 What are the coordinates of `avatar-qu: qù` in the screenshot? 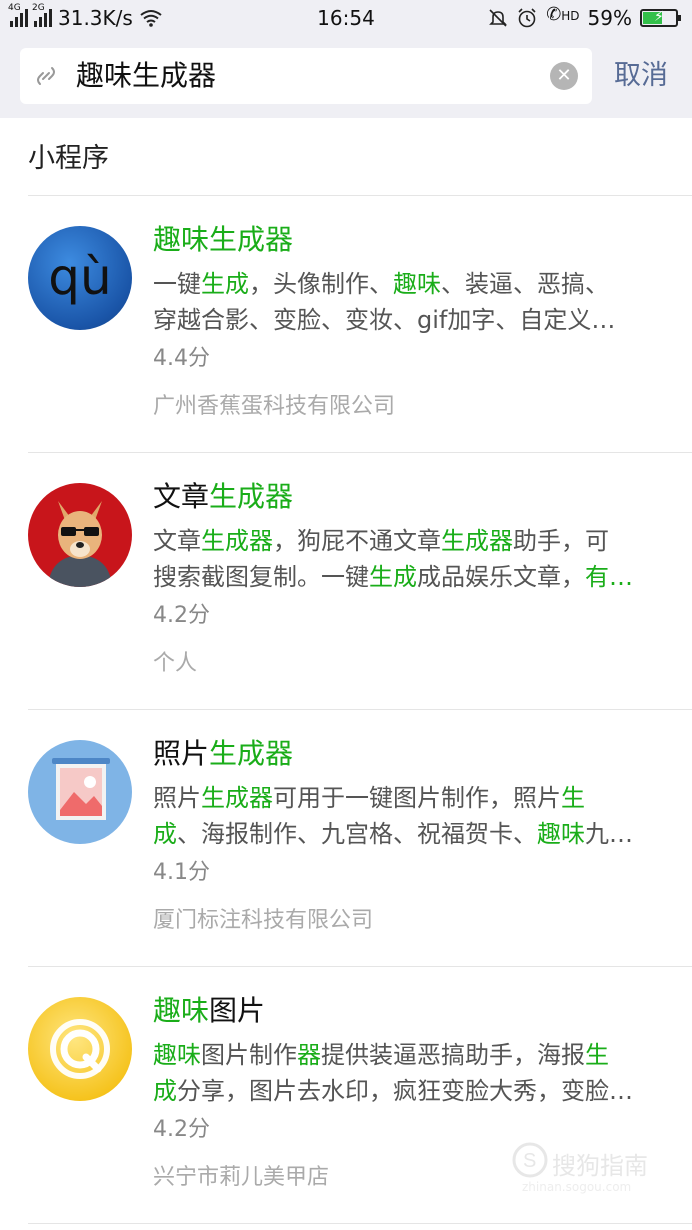 It's located at (80, 278).